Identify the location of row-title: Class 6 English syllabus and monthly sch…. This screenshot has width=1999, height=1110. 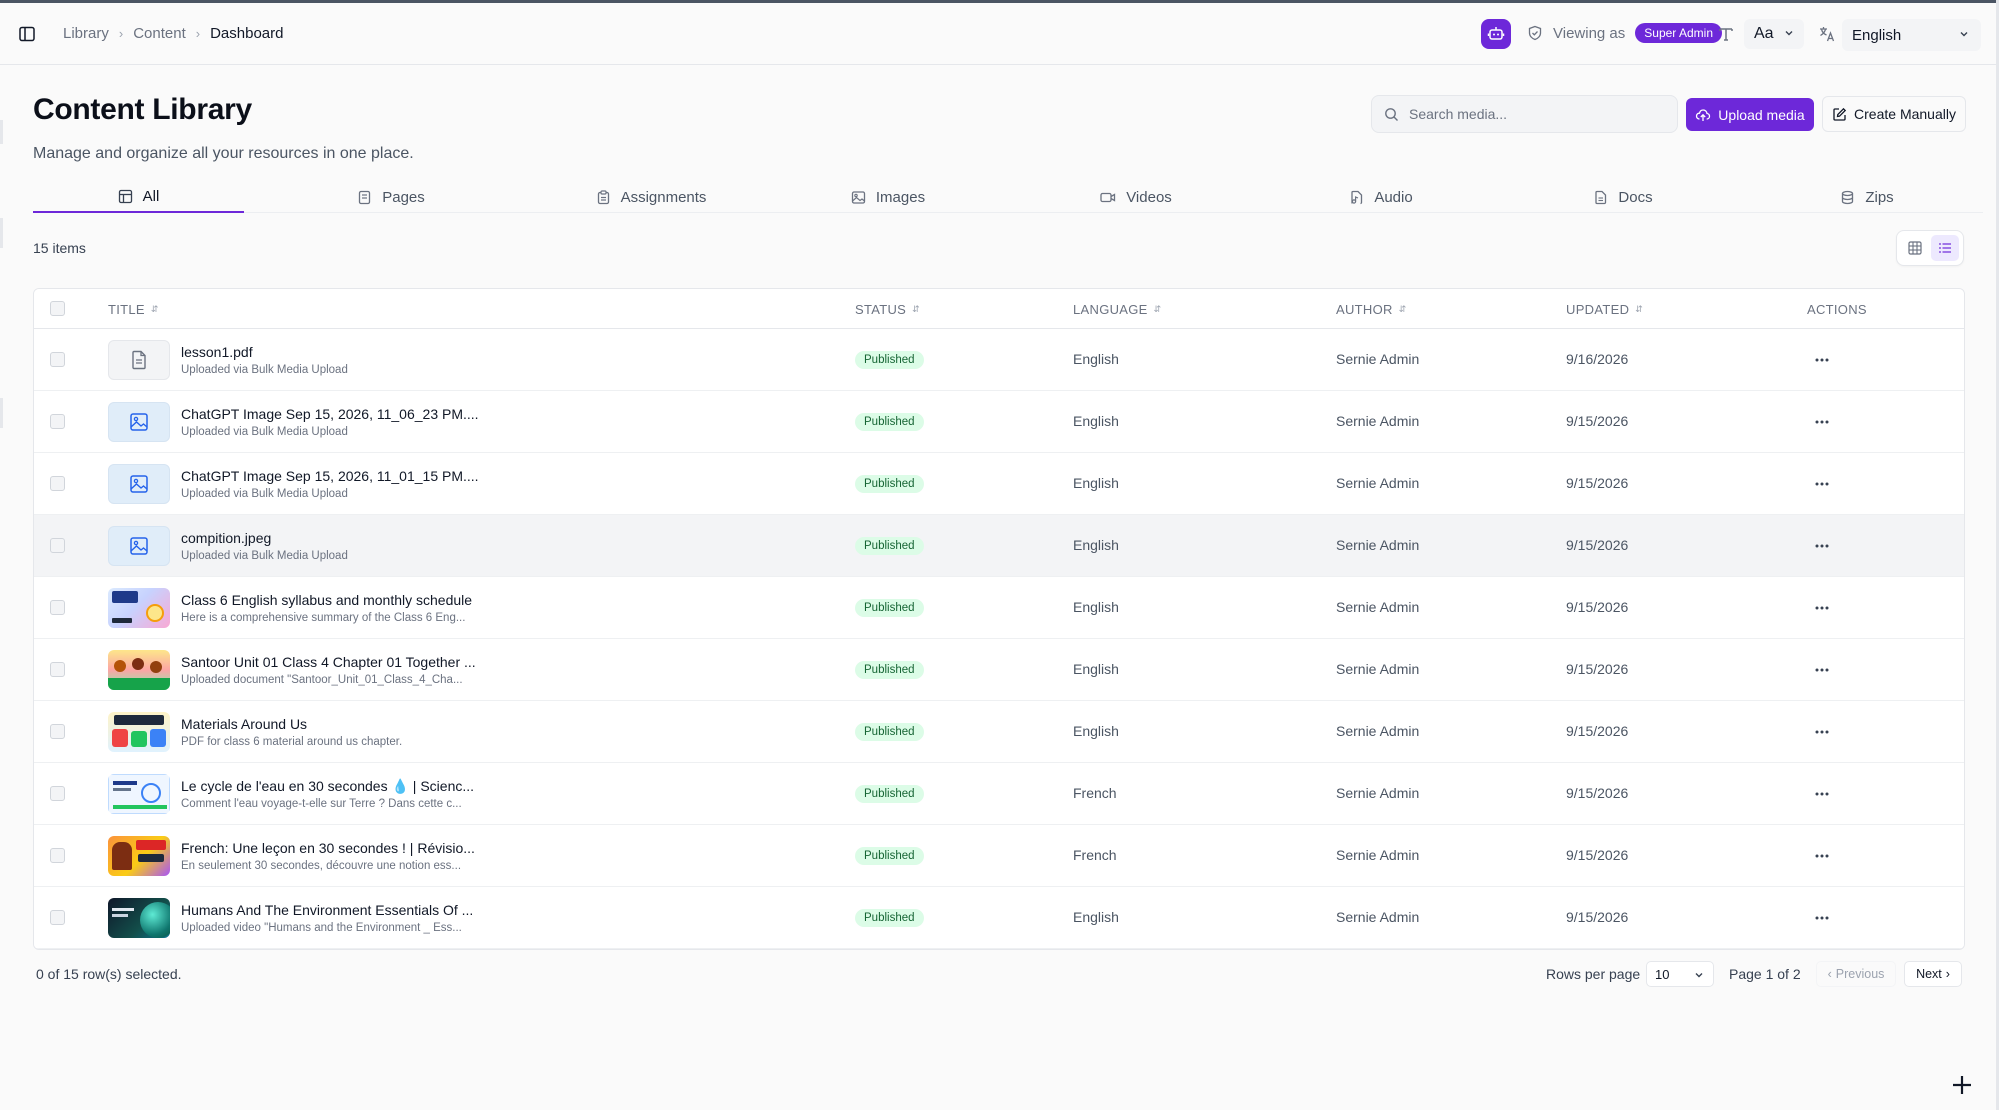
(331, 600).